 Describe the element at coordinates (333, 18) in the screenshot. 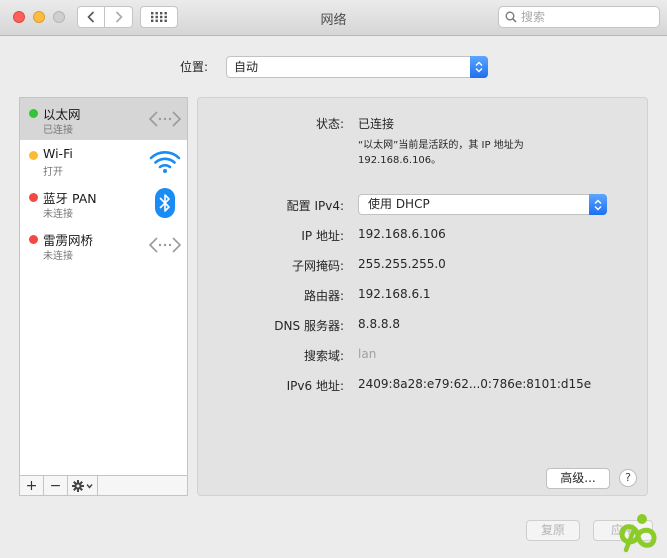

I see `title-bar: 网络` at that location.